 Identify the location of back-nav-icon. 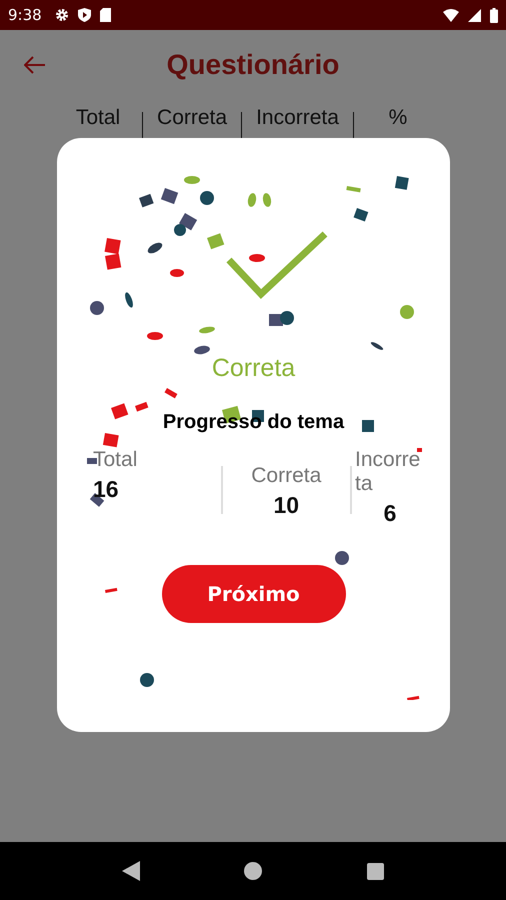
(131, 871).